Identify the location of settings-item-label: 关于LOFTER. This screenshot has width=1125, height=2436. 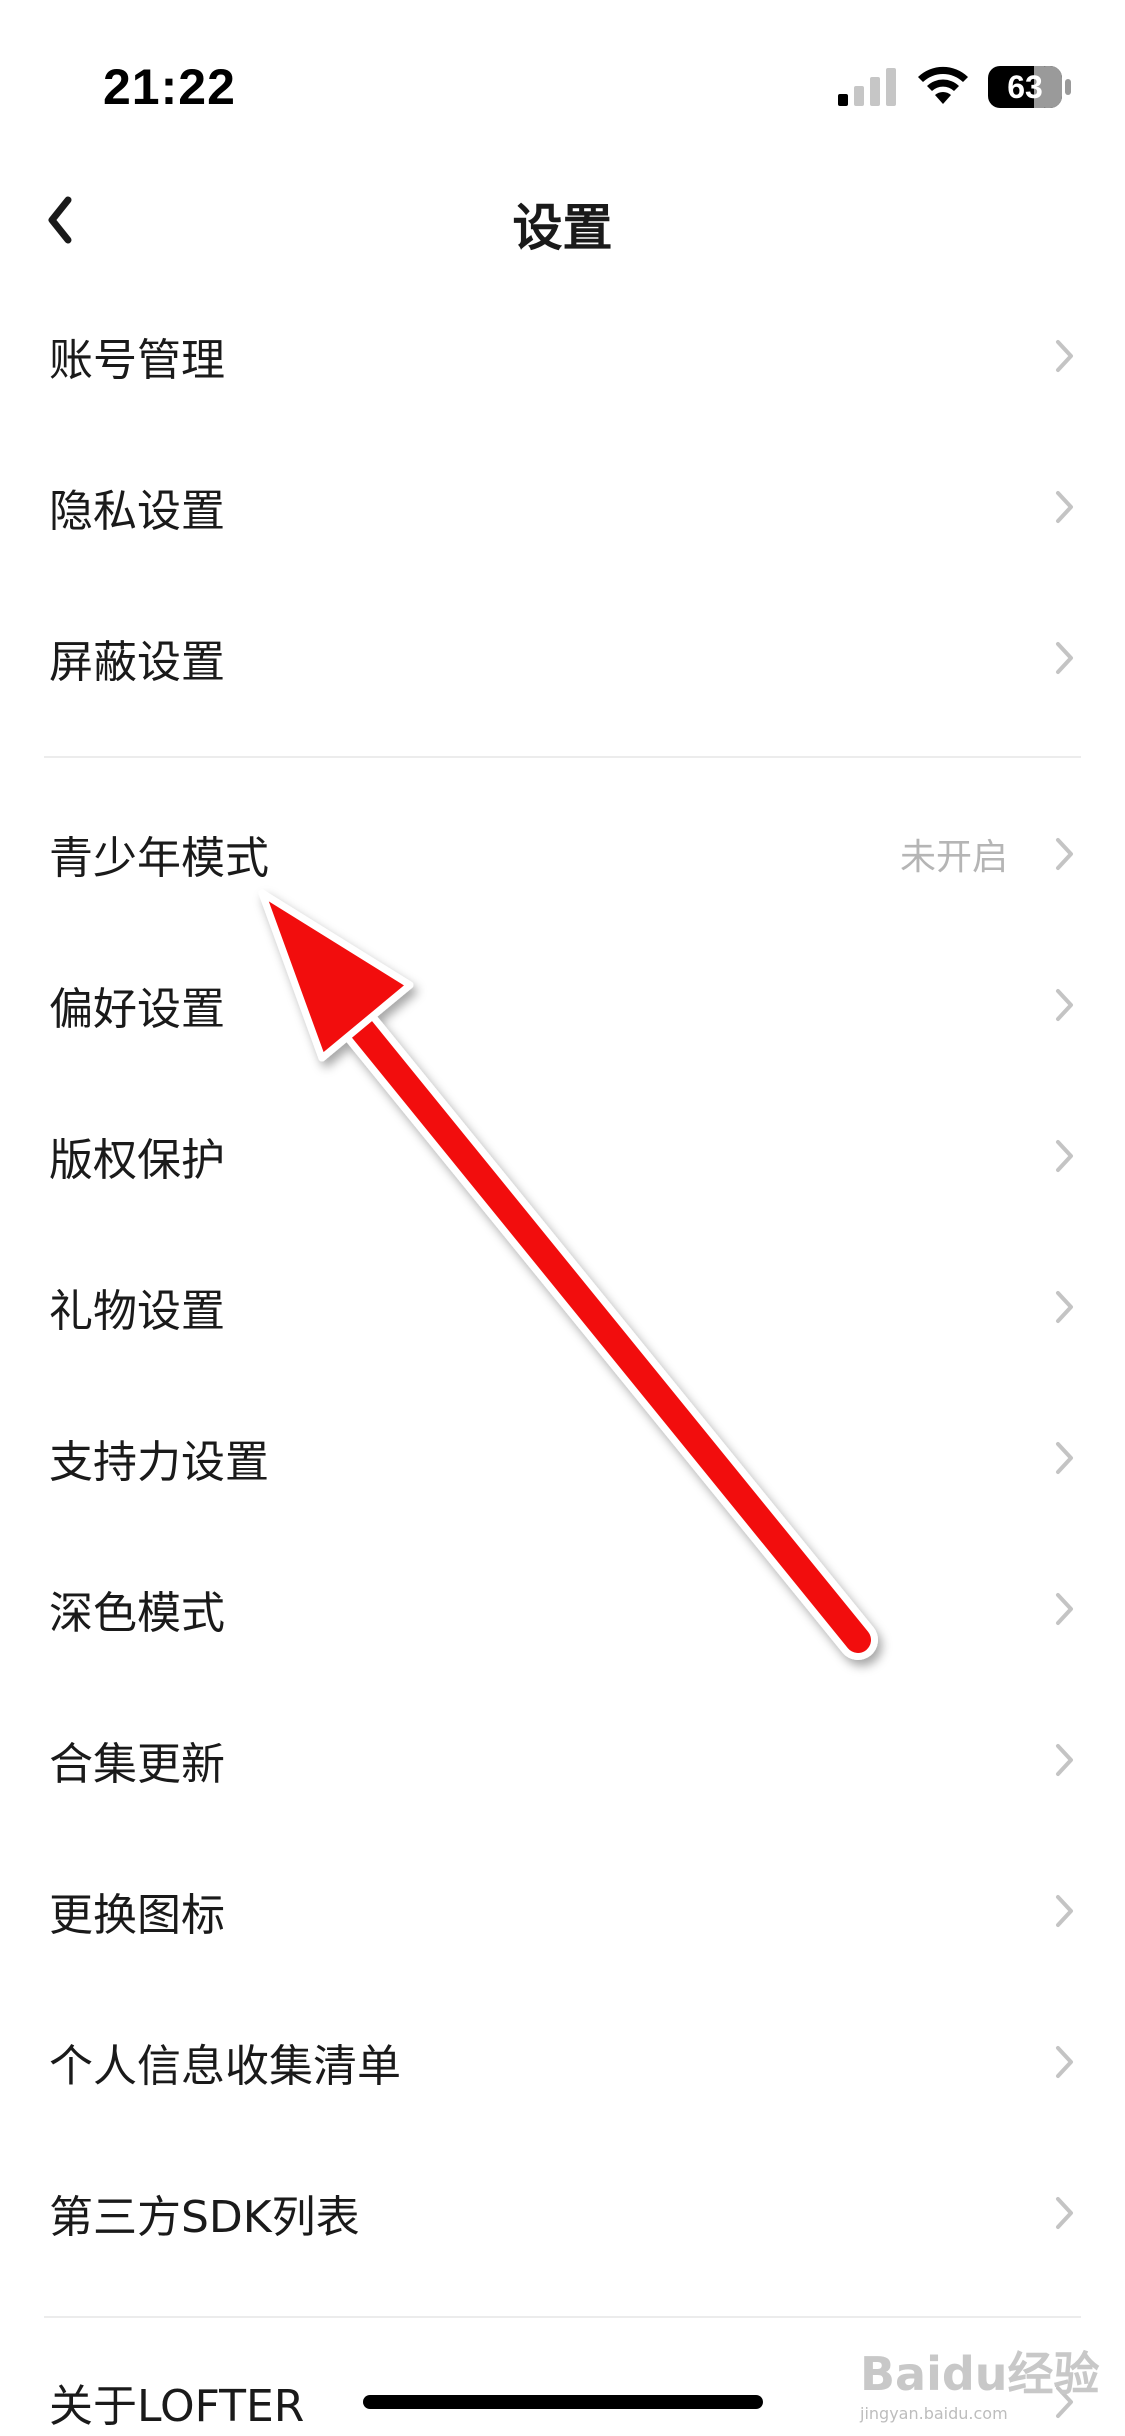
(177, 2406).